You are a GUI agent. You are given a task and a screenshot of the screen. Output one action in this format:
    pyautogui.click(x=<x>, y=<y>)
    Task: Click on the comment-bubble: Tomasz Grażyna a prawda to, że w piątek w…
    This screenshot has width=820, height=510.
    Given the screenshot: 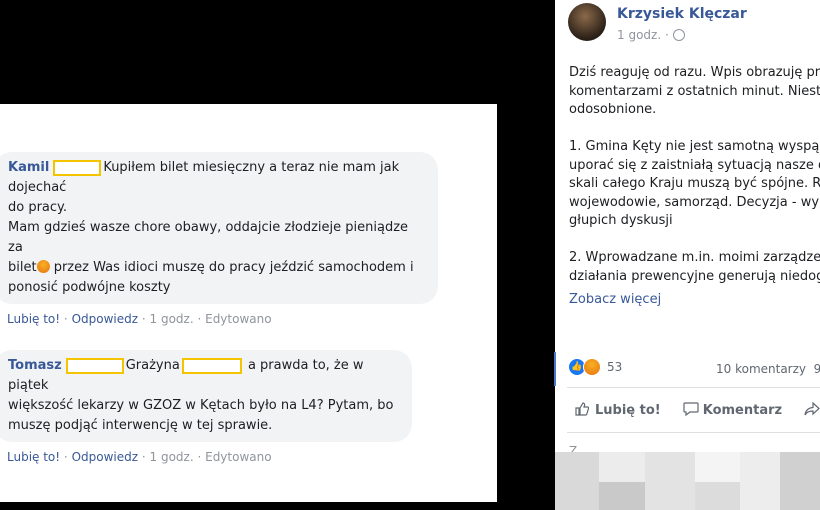 What is the action you would take?
    pyautogui.click(x=206, y=396)
    